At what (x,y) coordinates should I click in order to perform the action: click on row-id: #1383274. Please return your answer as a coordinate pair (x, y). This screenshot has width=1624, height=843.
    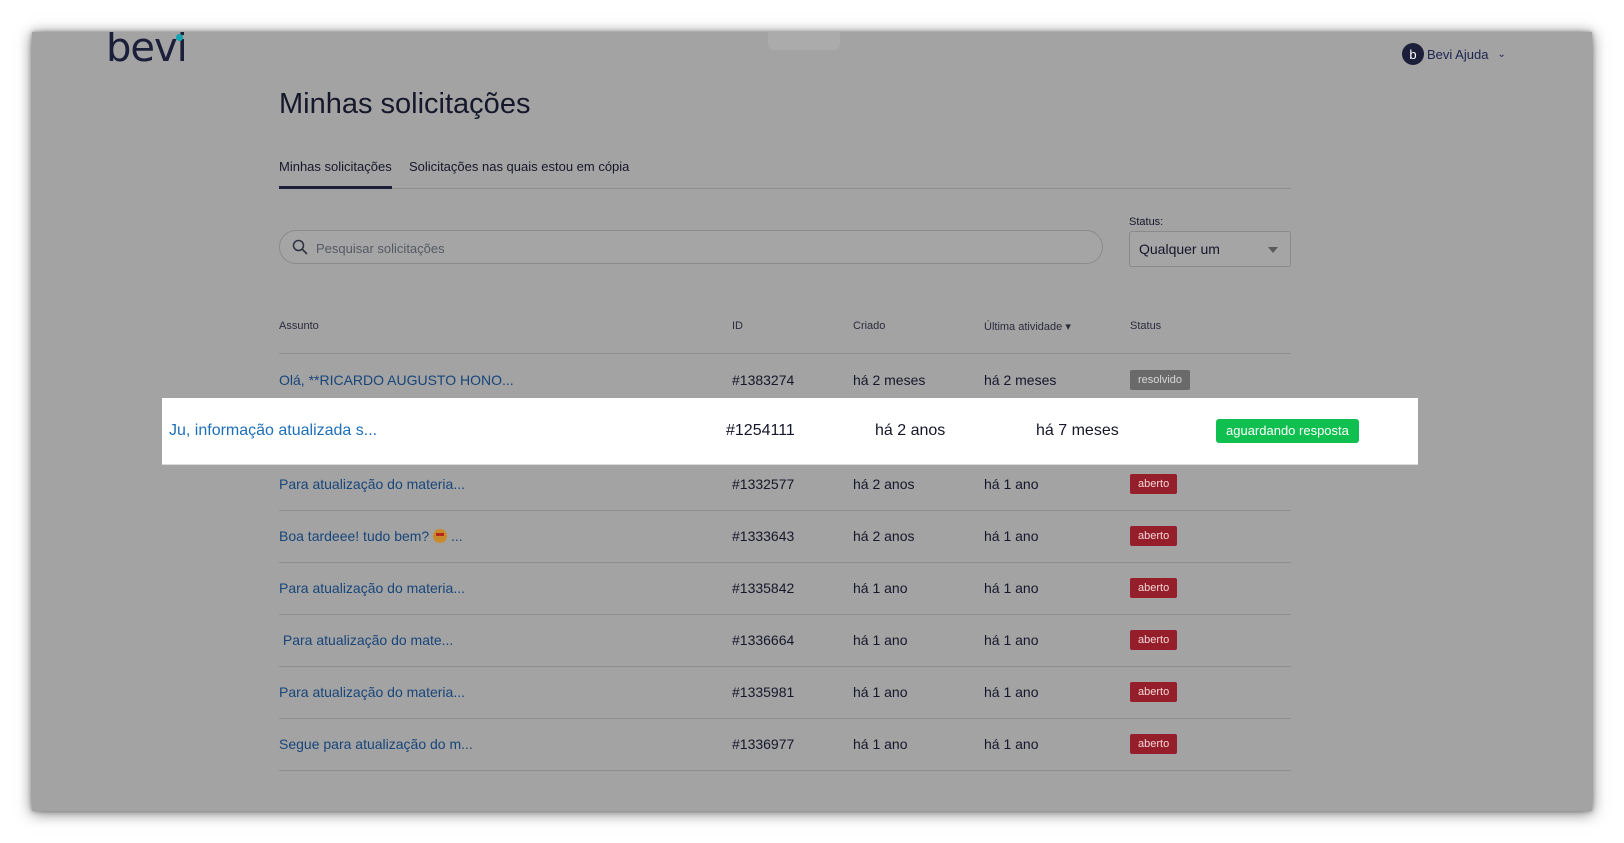
    Looking at the image, I should click on (763, 380).